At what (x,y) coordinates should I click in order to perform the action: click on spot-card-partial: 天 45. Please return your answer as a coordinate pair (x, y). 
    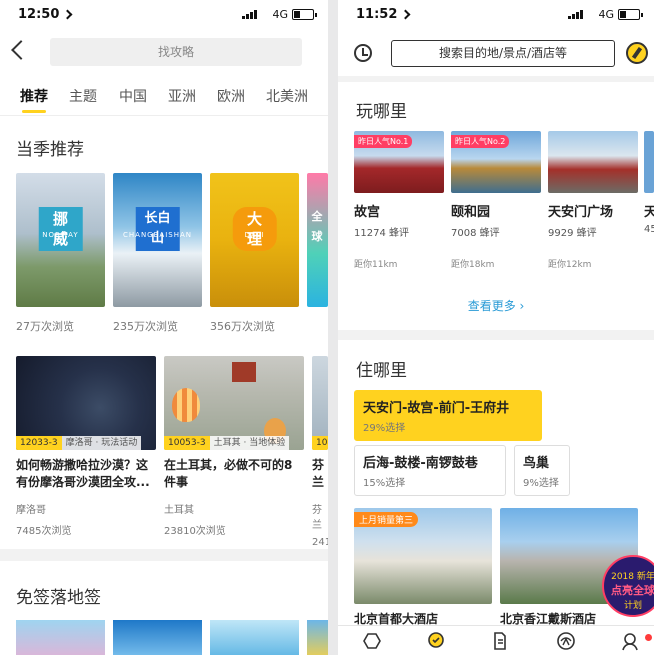
    Looking at the image, I should click on (649, 183).